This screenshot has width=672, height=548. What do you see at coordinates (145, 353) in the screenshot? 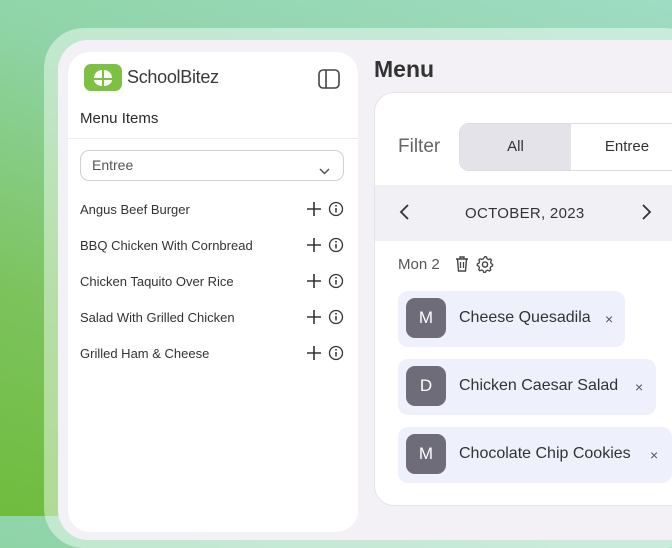
I see `menu-item-label: Grilled Ham & Cheese` at bounding box center [145, 353].